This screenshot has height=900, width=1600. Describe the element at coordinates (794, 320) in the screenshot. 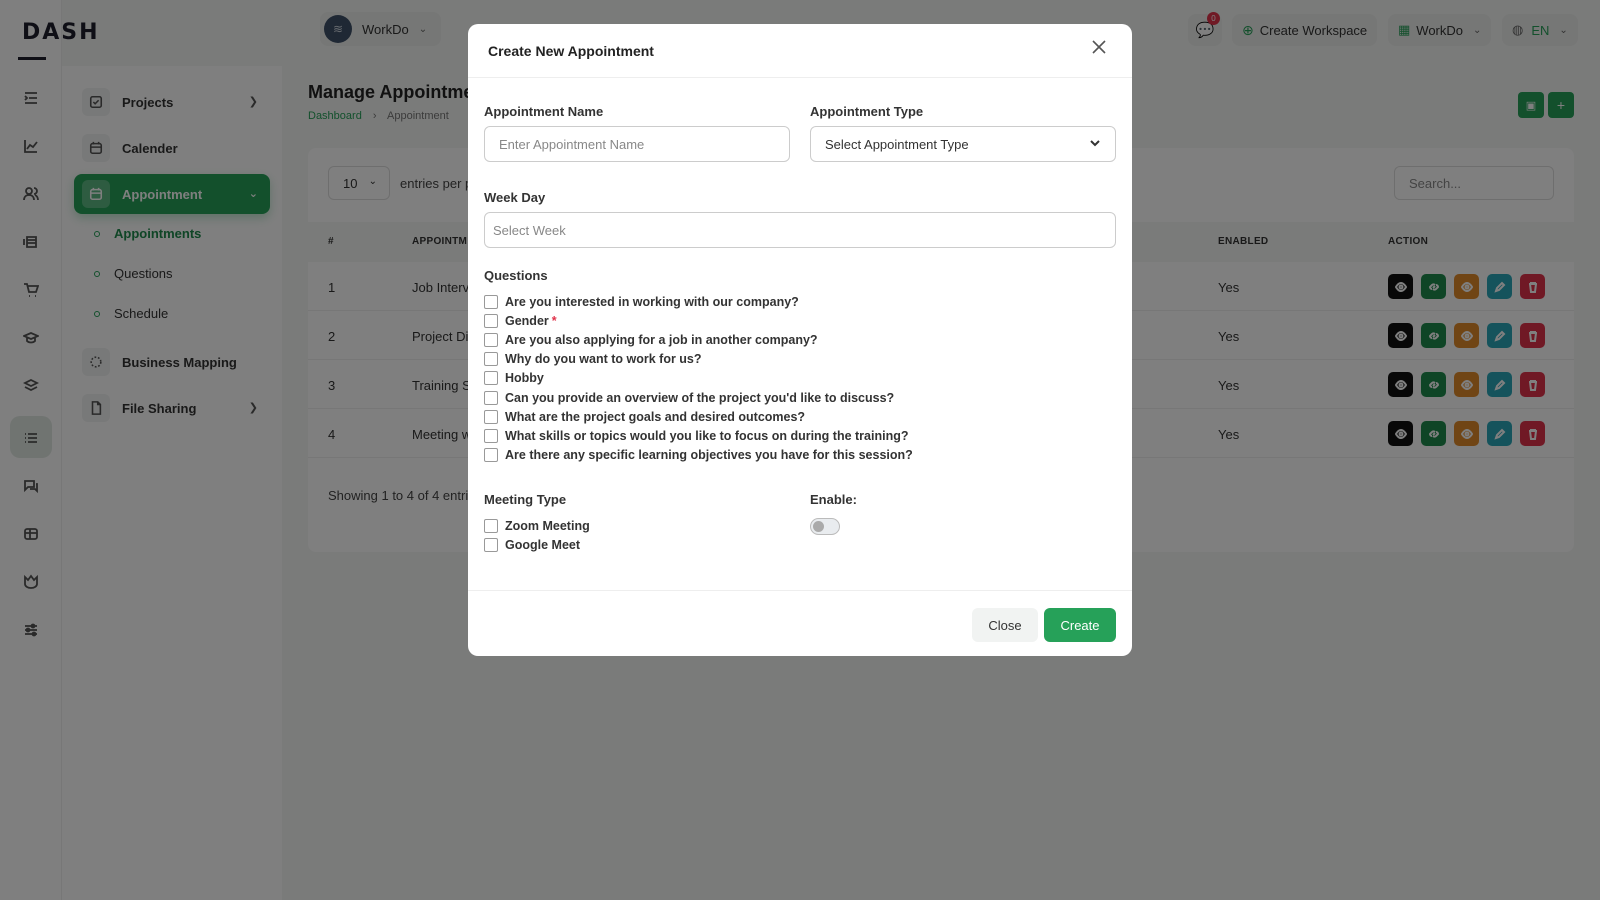

I see `question-option: Gender *` at that location.